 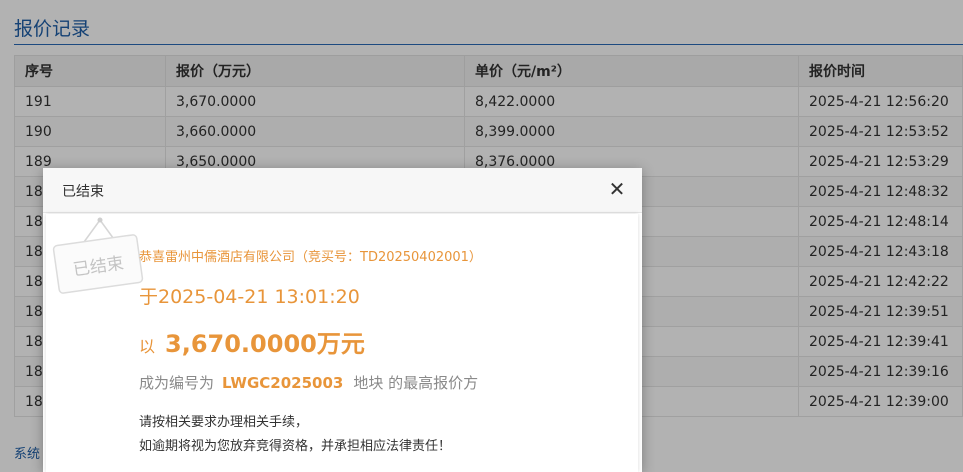 What do you see at coordinates (283, 383) in the screenshot?
I see `lot-id: LWGC2025003` at bounding box center [283, 383].